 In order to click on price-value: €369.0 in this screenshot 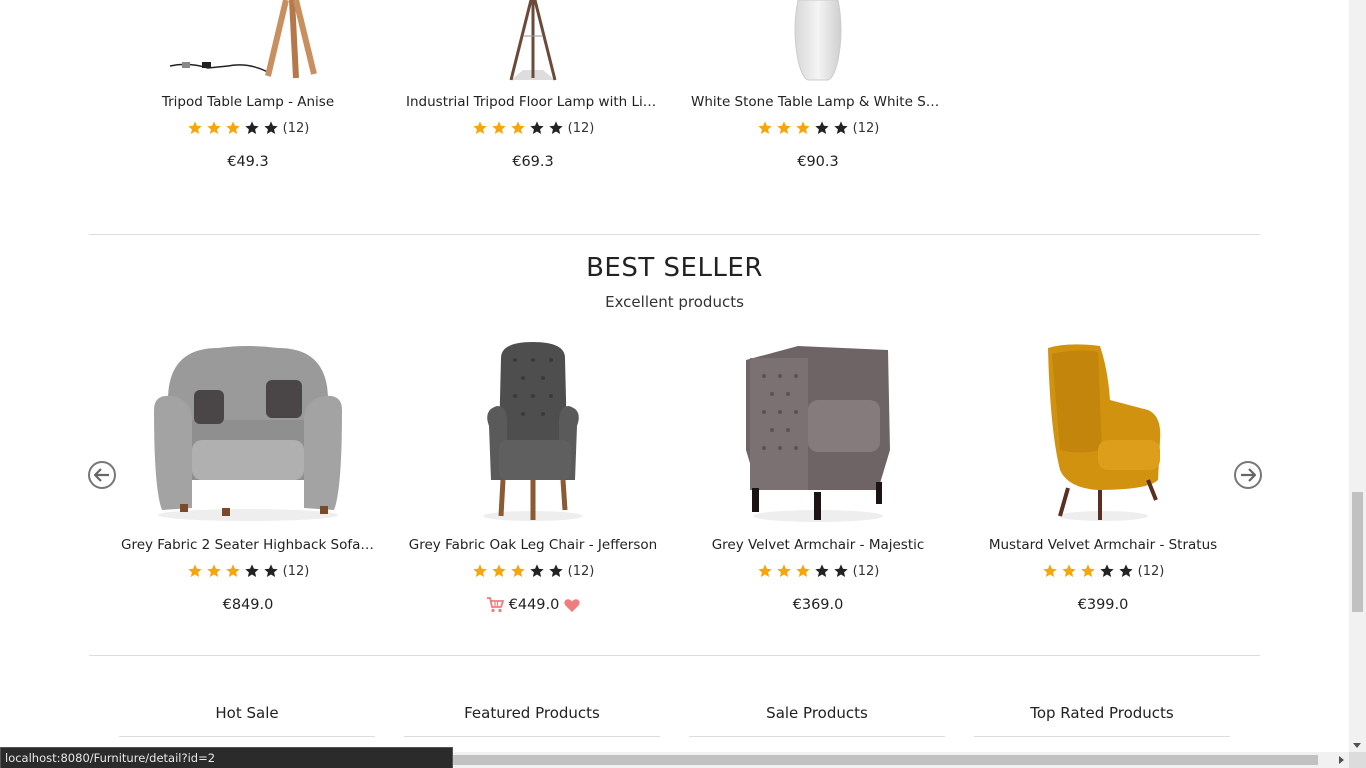, I will do `click(818, 605)`.